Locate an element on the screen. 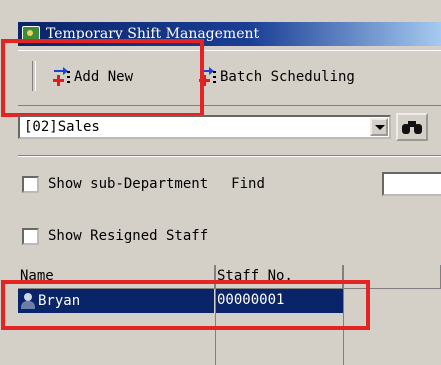 Image resolution: width=441 pixels, height=365 pixels. window-title: Temporary Shift Management is located at coordinates (153, 34).